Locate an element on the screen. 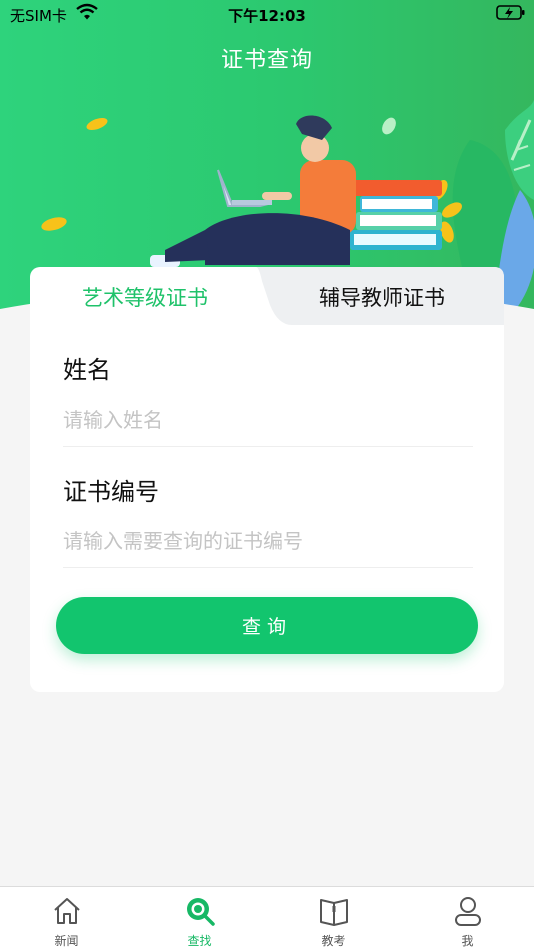  certificate-number-label: 证书编号 is located at coordinates (111, 492).